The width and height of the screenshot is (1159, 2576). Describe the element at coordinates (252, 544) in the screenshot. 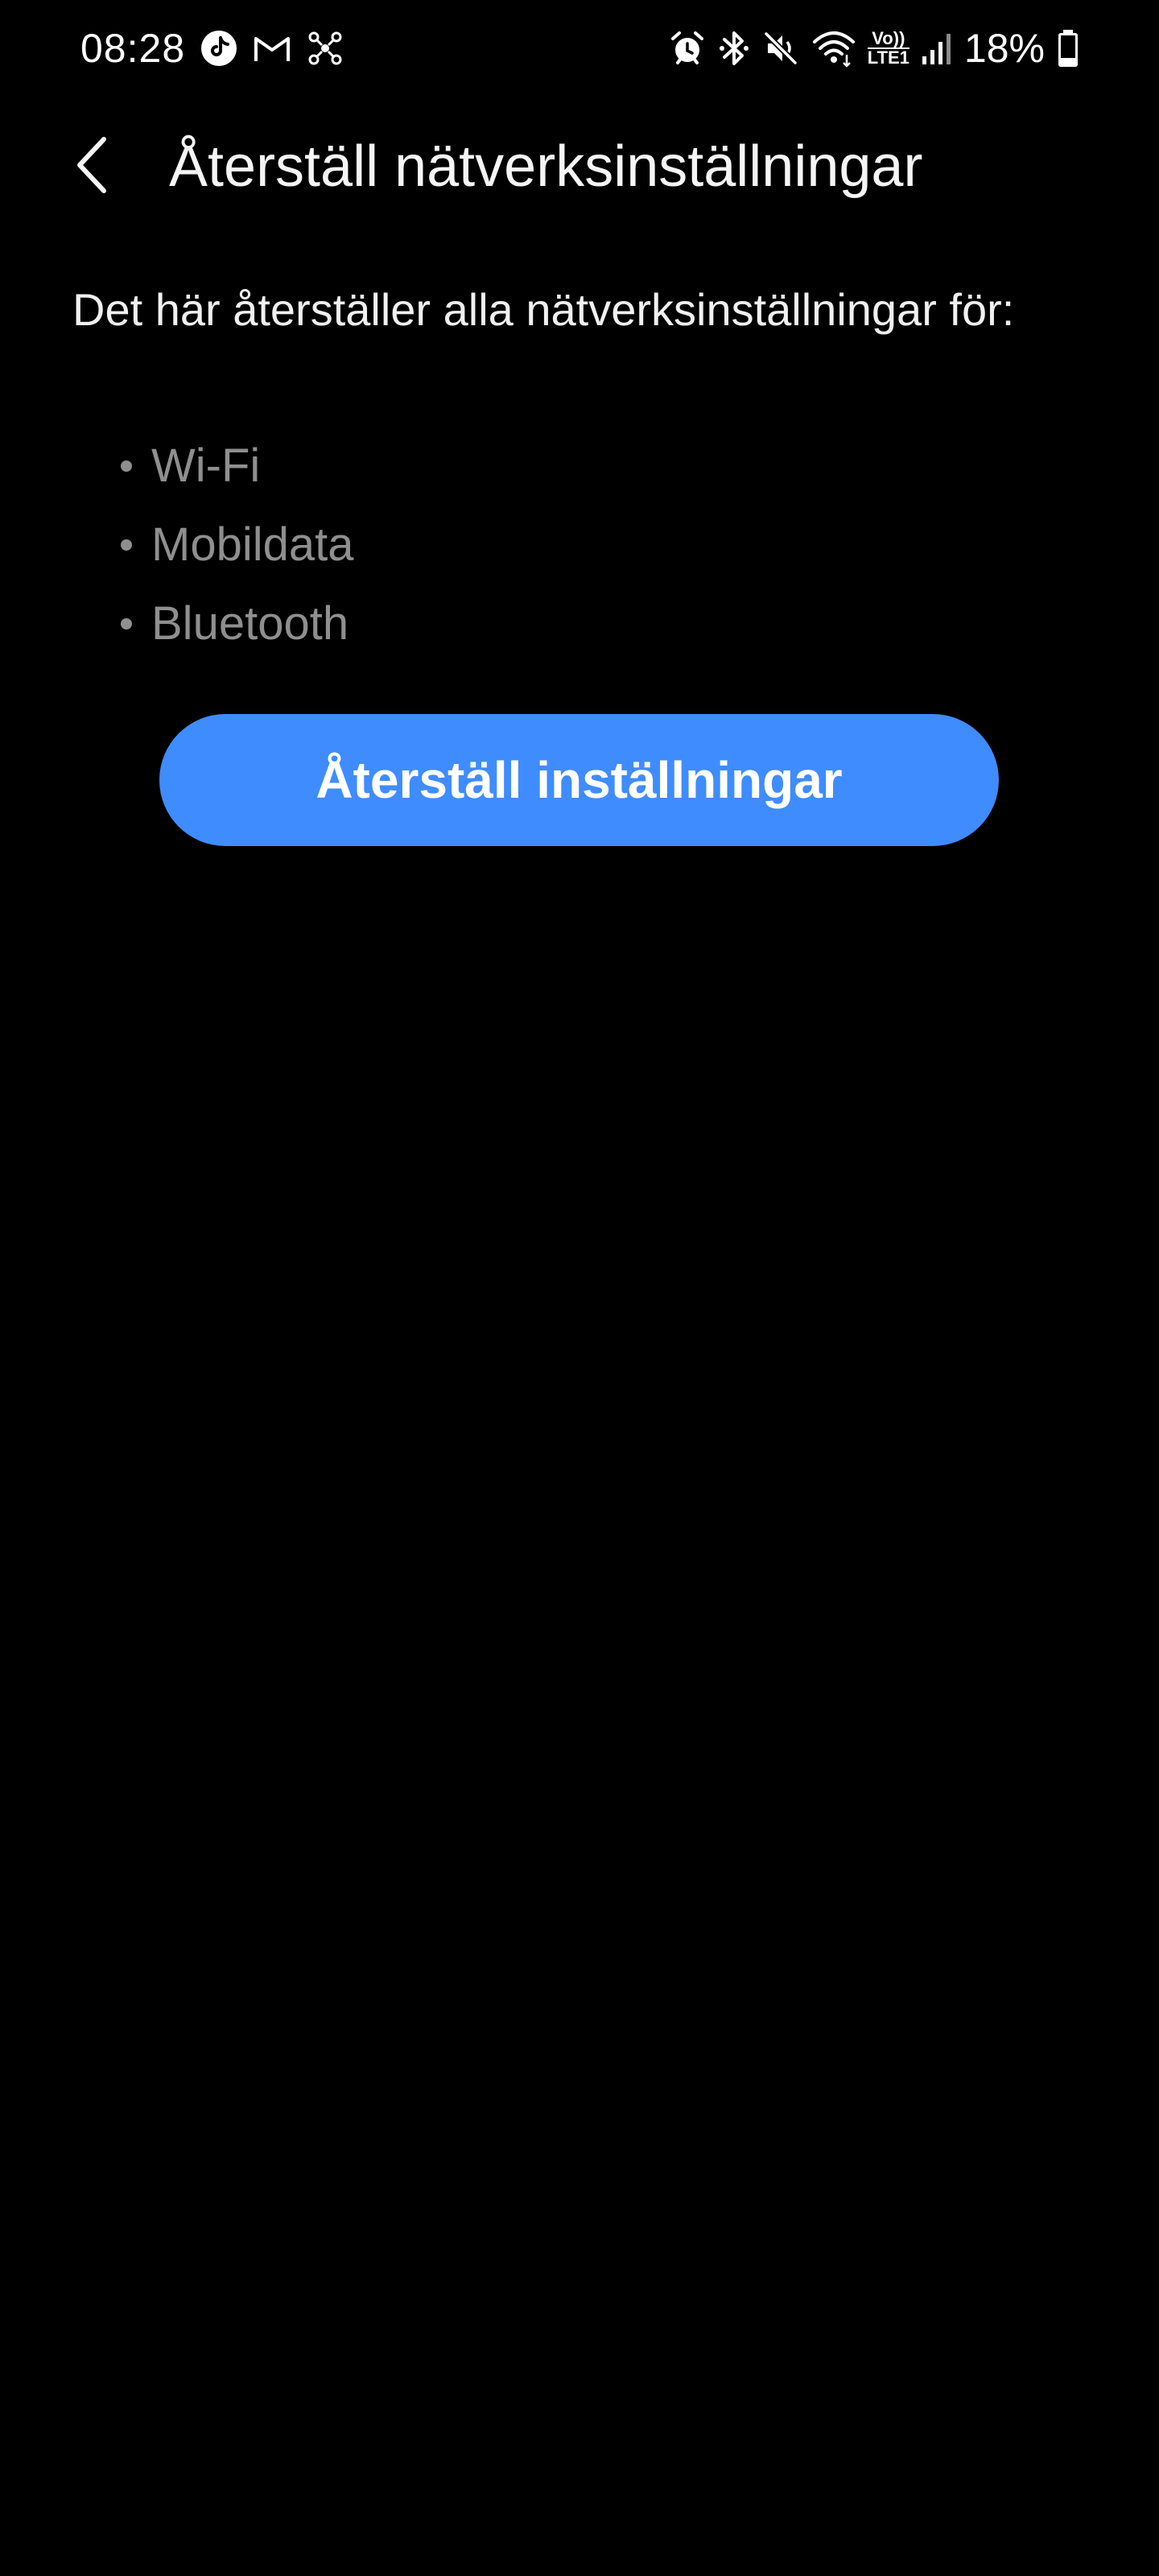

I see `list-item-label: Mobildata` at that location.